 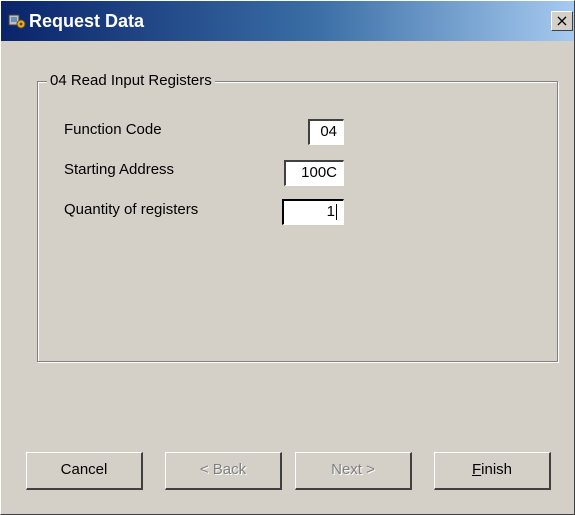 I want to click on app-icon, so click(x=17, y=21).